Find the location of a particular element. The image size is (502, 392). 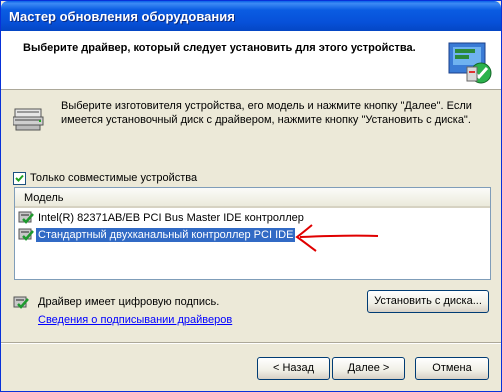

hardware-wizard-icon is located at coordinates (470, 63).